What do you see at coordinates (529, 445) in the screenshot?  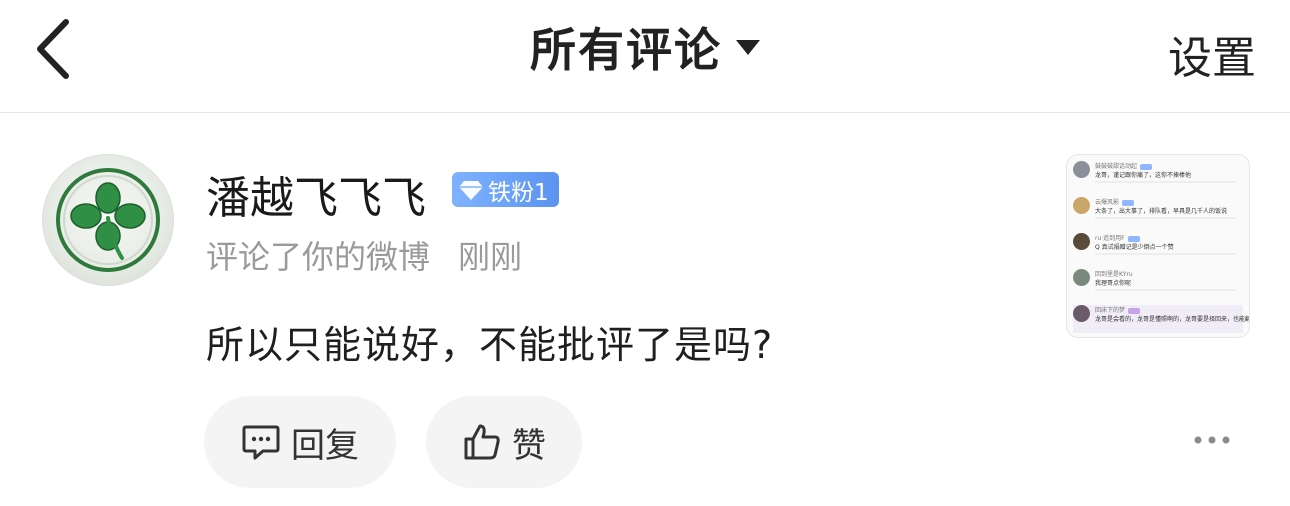 I see `like-label: 赞` at bounding box center [529, 445].